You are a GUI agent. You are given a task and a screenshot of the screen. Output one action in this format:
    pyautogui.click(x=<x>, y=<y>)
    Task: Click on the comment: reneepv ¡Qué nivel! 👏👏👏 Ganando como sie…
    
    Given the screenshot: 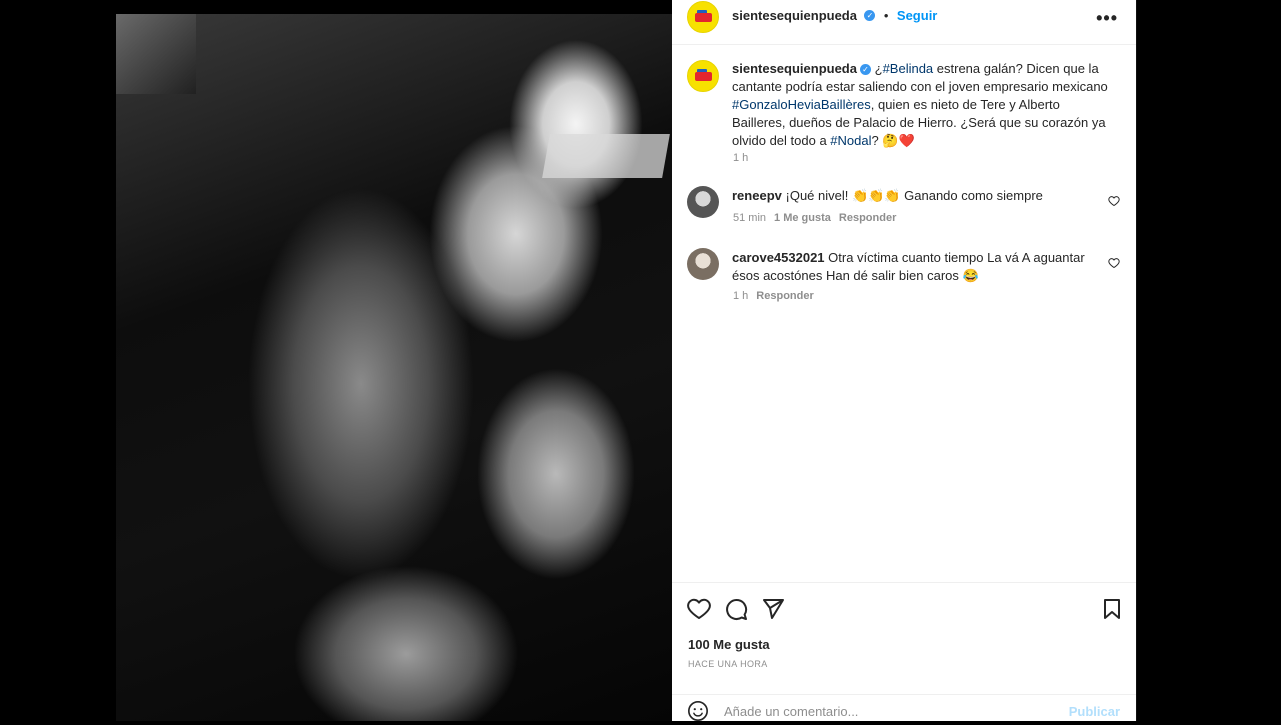 What is the action you would take?
    pyautogui.click(x=912, y=196)
    